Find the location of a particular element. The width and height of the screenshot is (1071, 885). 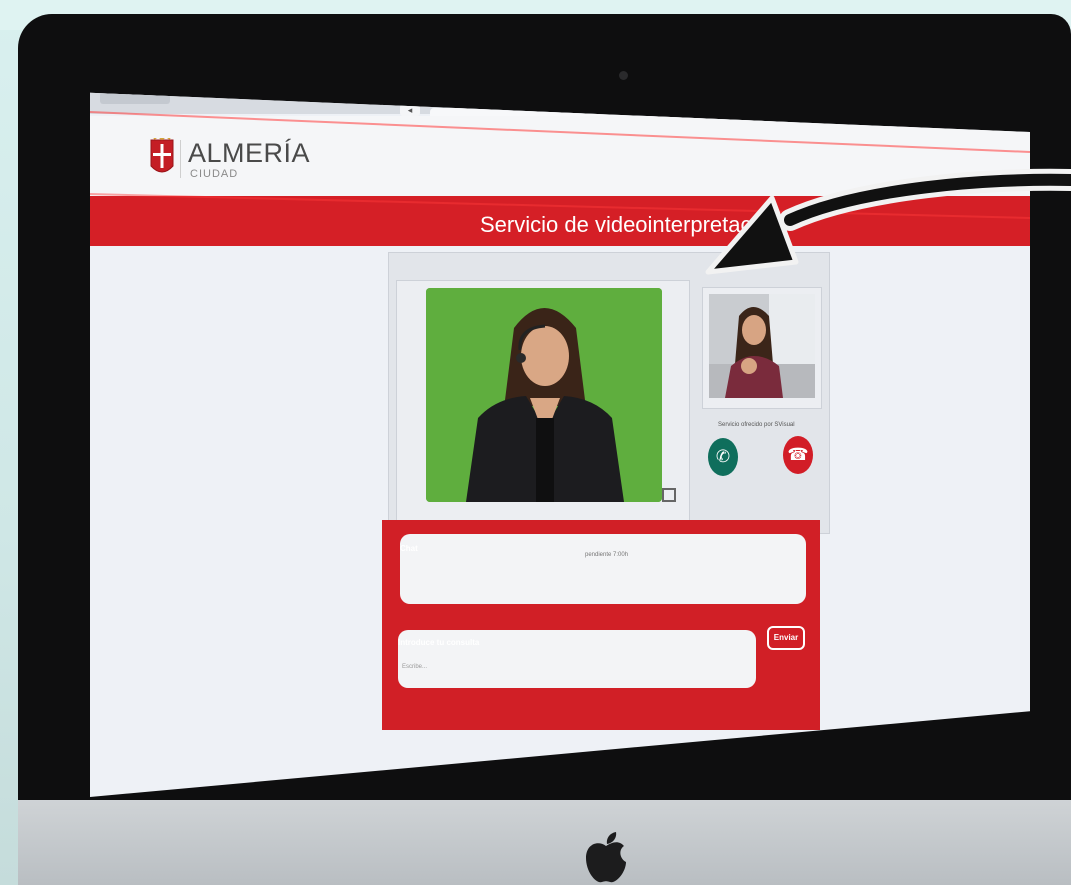

phone-icon: ✆ is located at coordinates (723, 456).